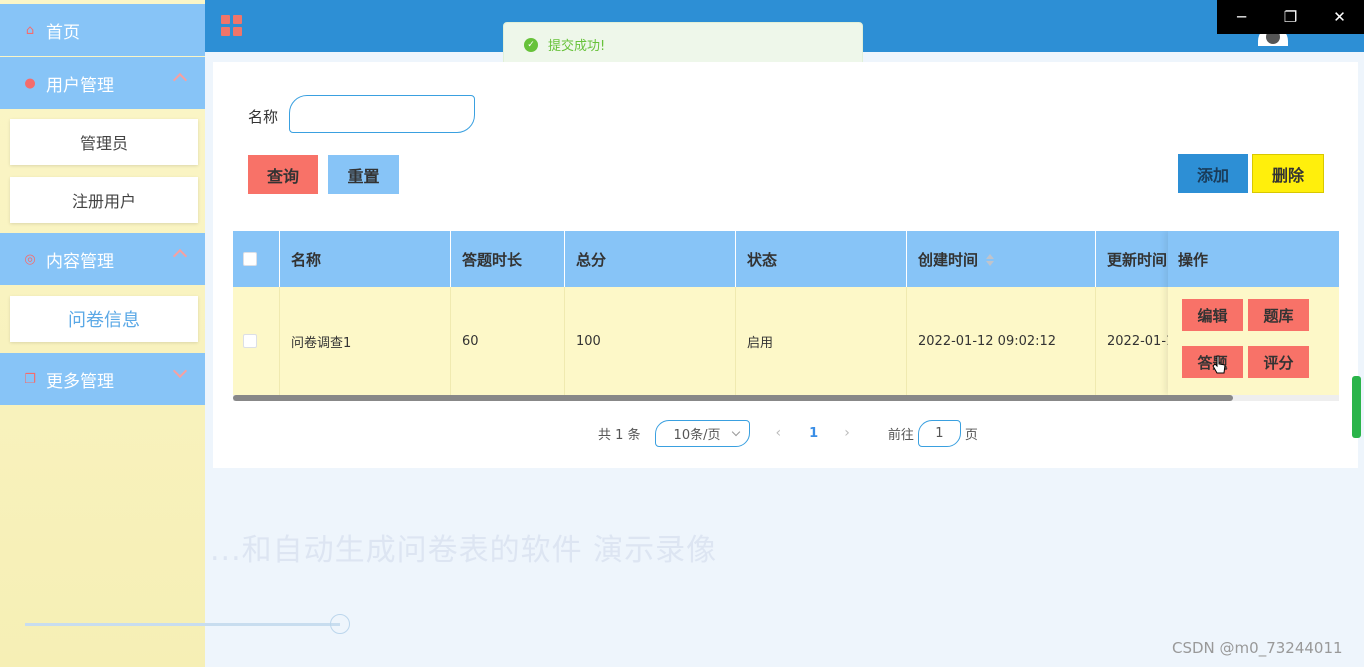 The image size is (1364, 667). Describe the element at coordinates (30, 30) in the screenshot. I see `home-icon: ⌂` at that location.